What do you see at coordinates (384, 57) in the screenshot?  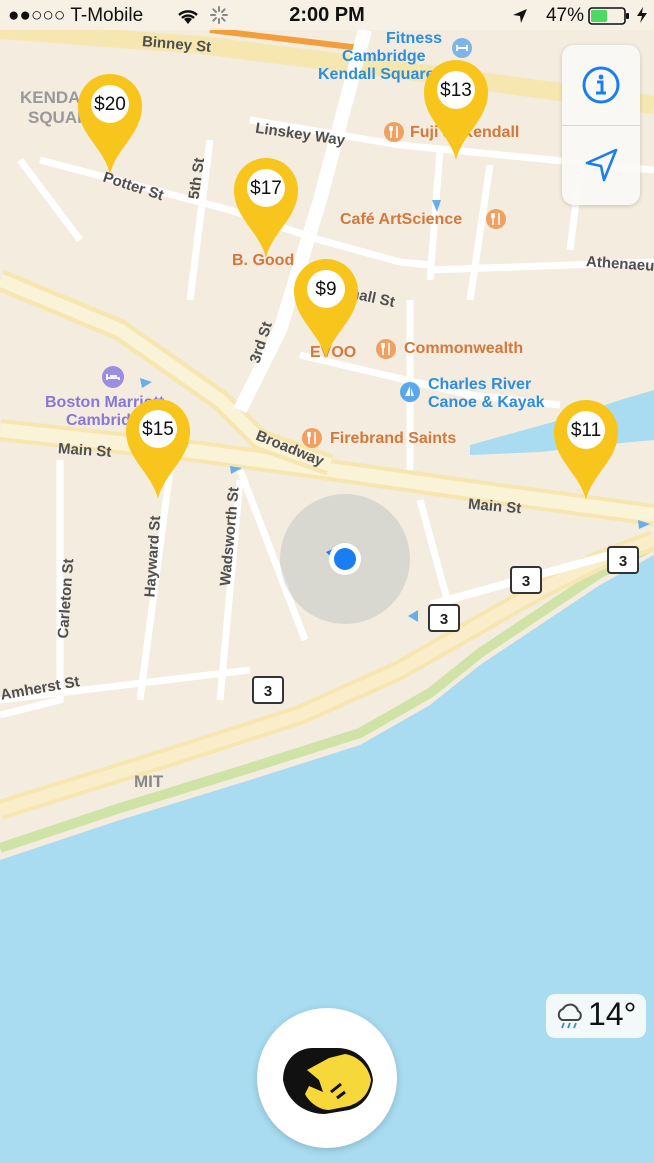 I see `poi-cambridge: Cambridge` at bounding box center [384, 57].